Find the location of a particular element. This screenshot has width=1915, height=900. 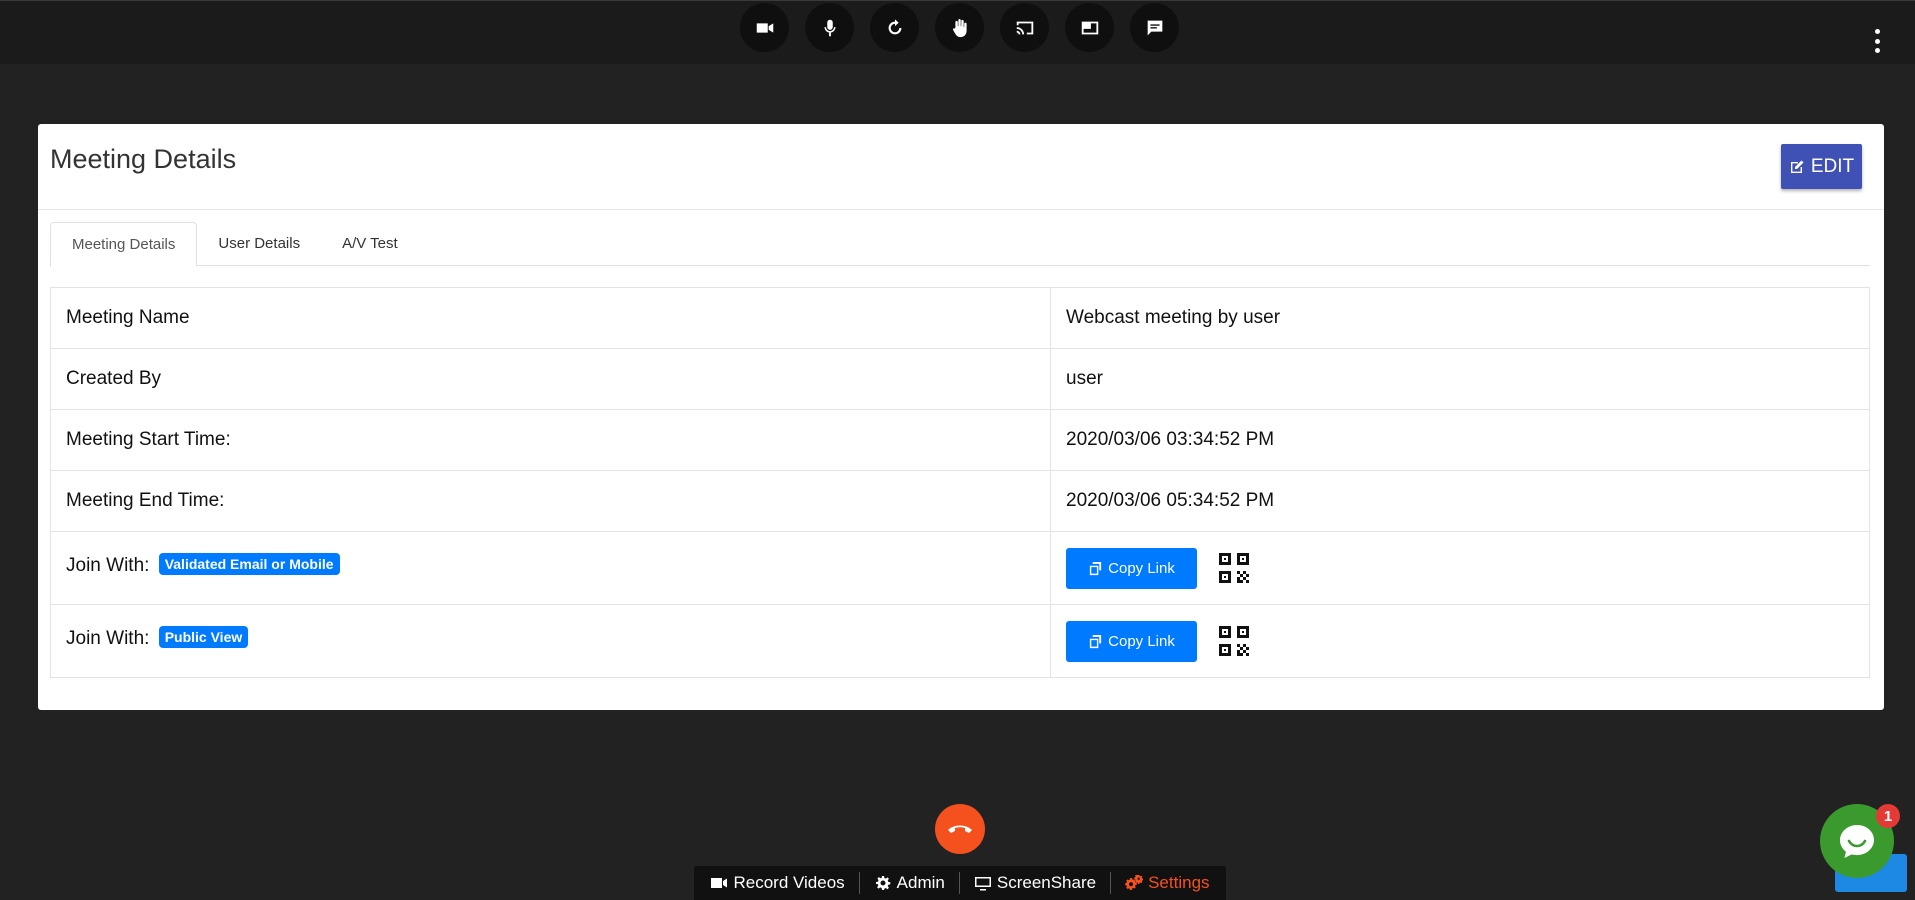

tab-meeting-details: Meeting Details is located at coordinates (124, 244).